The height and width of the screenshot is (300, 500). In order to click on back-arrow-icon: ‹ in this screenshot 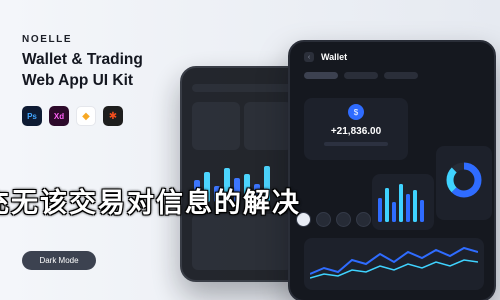, I will do `click(309, 57)`.